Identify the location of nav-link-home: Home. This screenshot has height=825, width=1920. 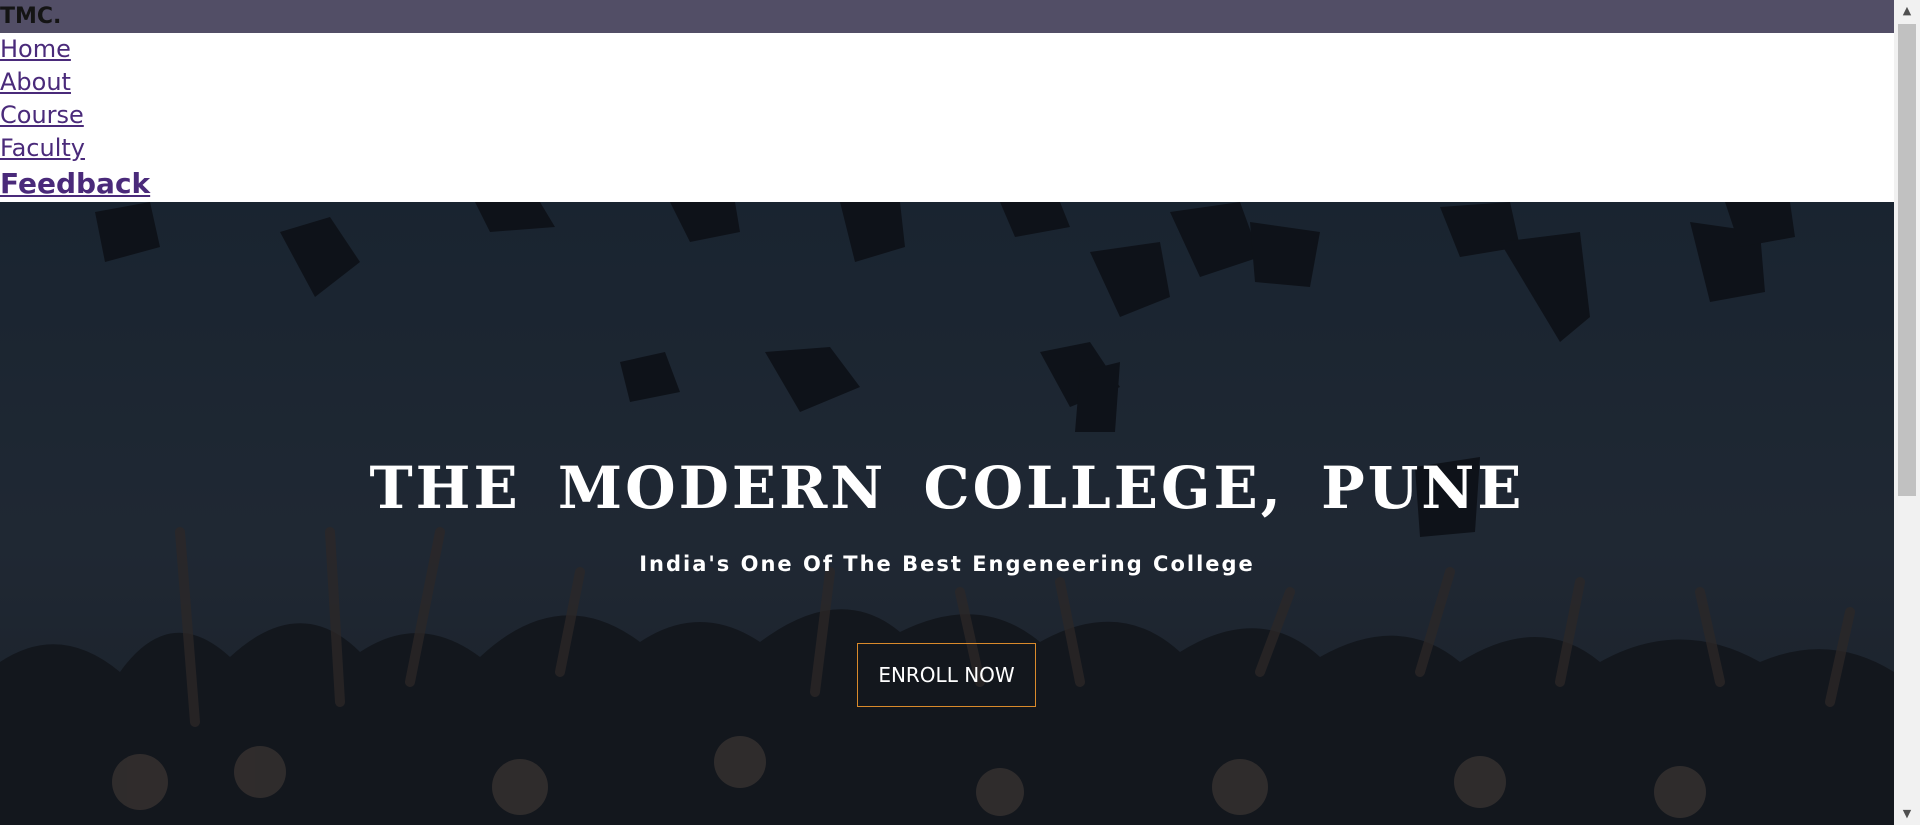
(35, 49).